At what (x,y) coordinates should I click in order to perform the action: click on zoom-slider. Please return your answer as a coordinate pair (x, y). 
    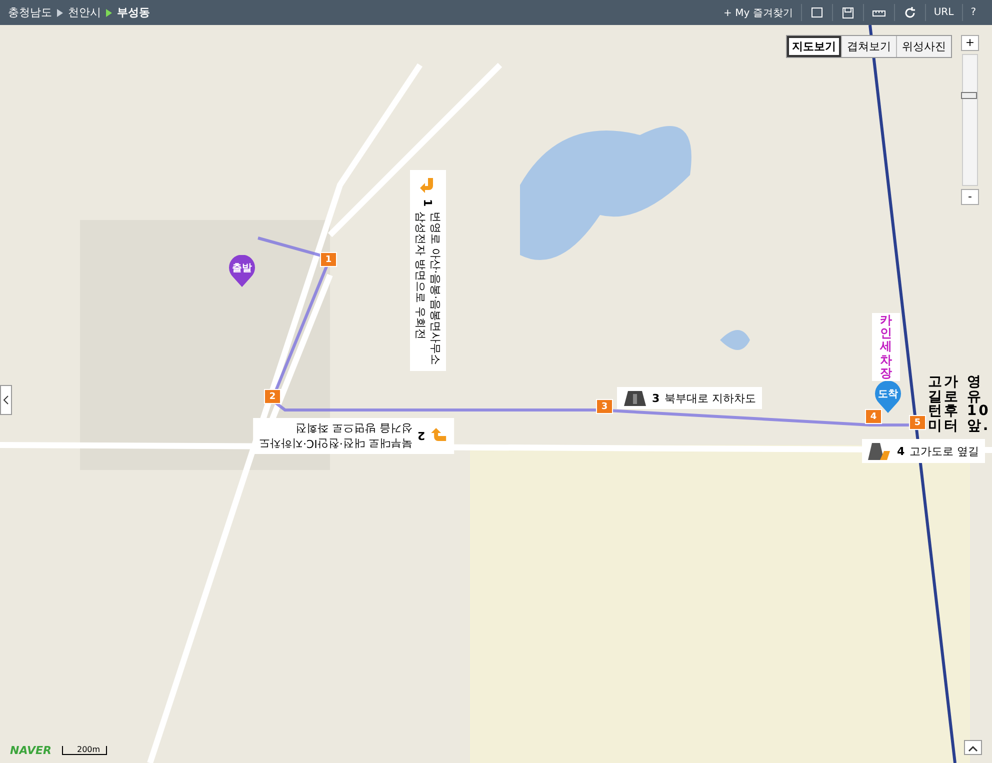
    Looking at the image, I should click on (970, 120).